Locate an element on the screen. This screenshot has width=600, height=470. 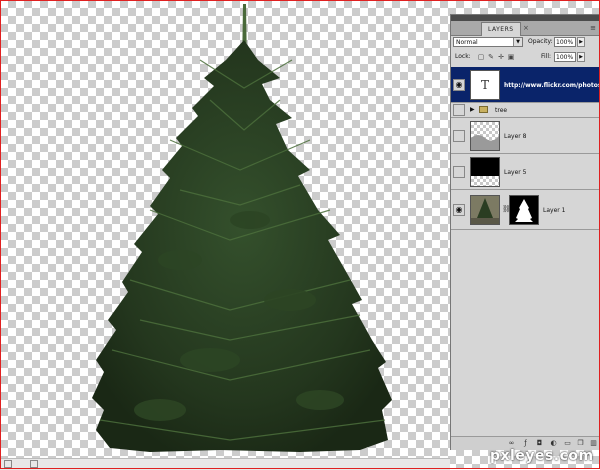
adjustment-layer-icon: ◐ is located at coordinates (553, 443).